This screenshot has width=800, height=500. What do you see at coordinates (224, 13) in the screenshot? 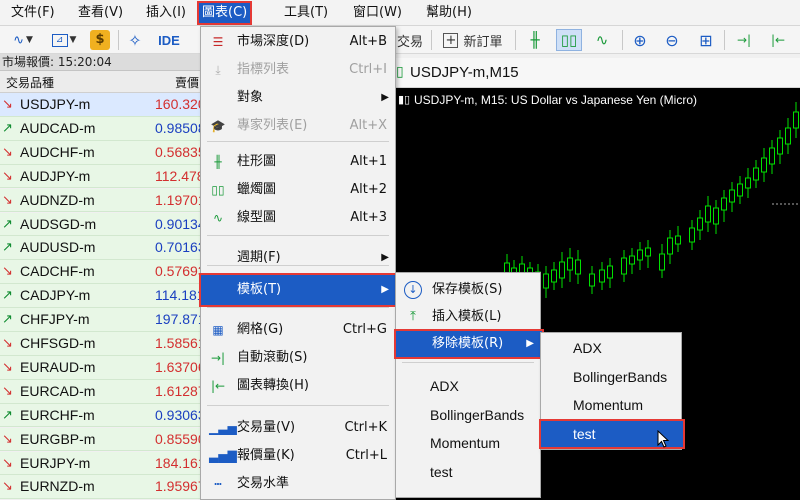
I see `menu-chart: 圖表(C)` at bounding box center [224, 13].